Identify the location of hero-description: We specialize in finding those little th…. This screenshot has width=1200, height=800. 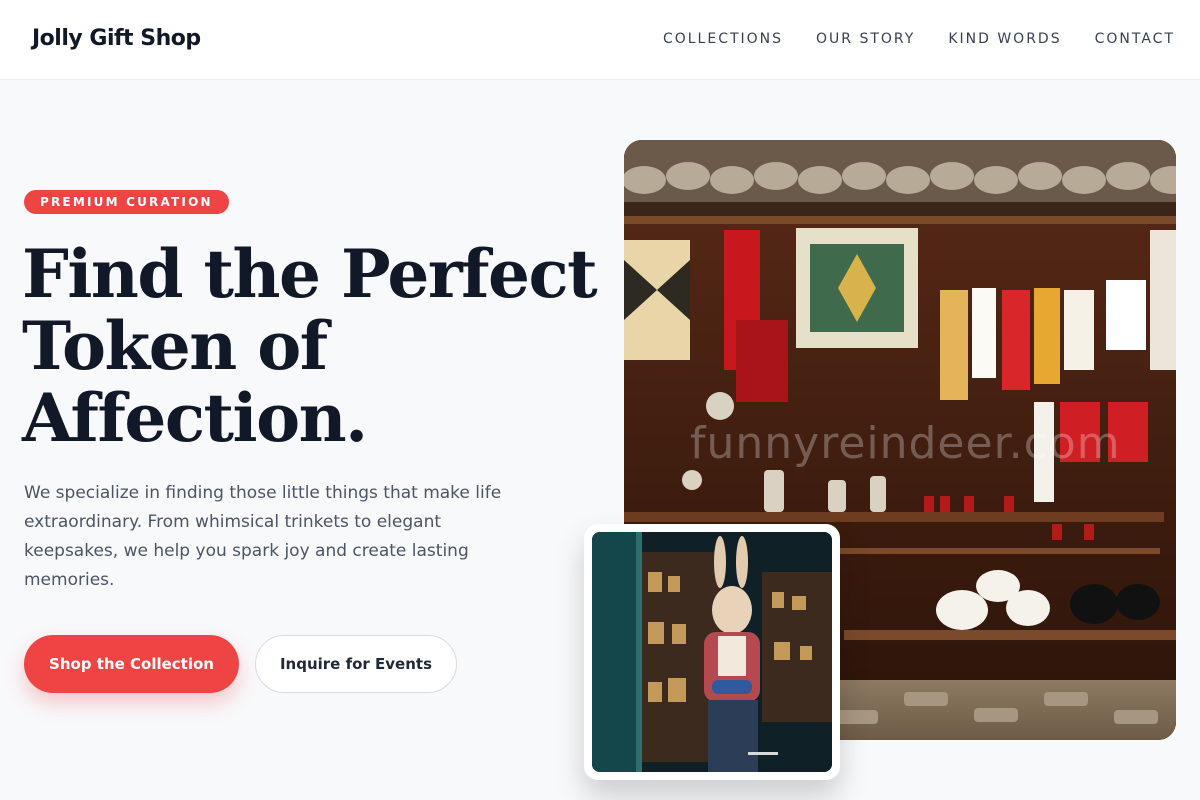
(263, 536).